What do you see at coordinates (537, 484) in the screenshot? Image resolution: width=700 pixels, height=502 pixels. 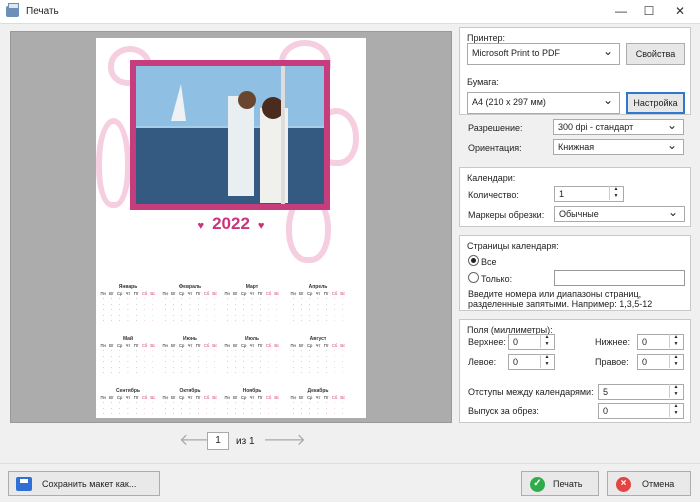 I see `check-icon: ✓` at bounding box center [537, 484].